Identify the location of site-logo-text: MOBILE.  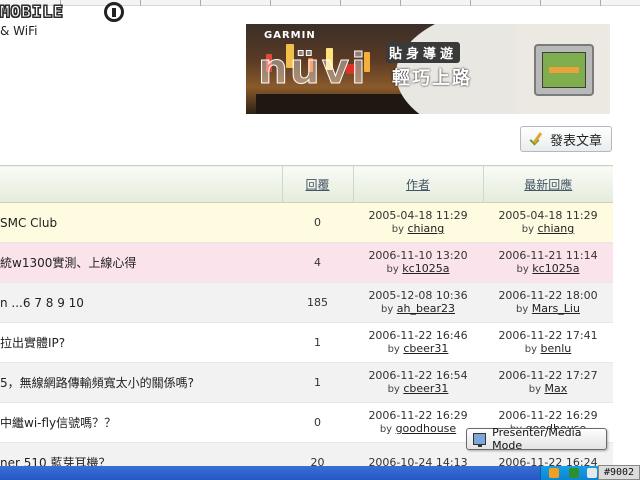
(32, 12).